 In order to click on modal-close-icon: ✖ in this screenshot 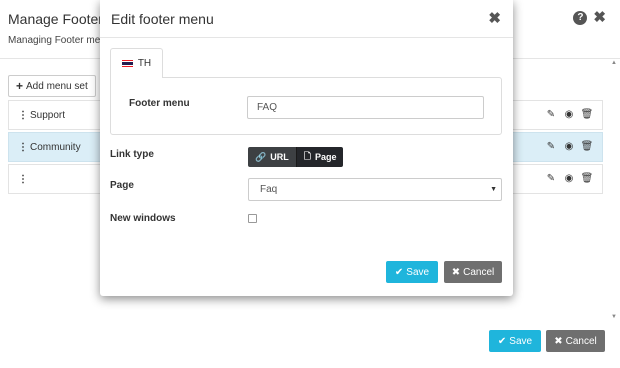, I will do `click(494, 18)`.